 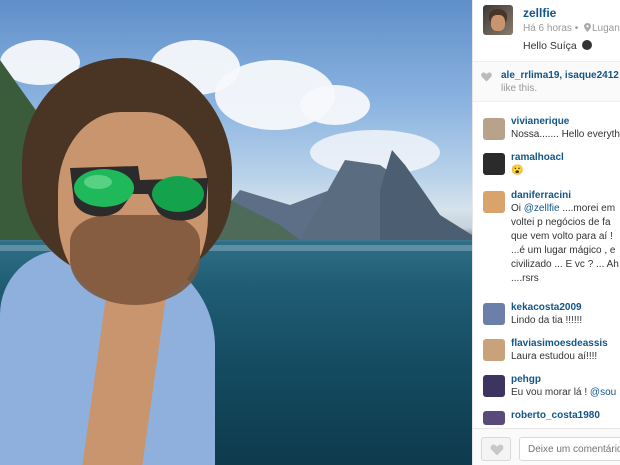 What do you see at coordinates (565, 343) in the screenshot?
I see `comment-username: flaviasimoesdeassis` at bounding box center [565, 343].